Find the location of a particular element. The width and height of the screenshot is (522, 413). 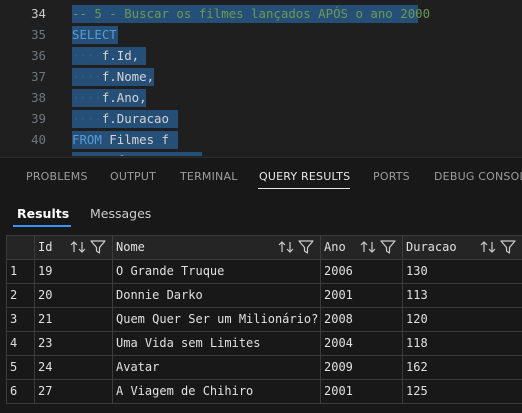

code-text: ····f.Nome, is located at coordinates (113, 76).